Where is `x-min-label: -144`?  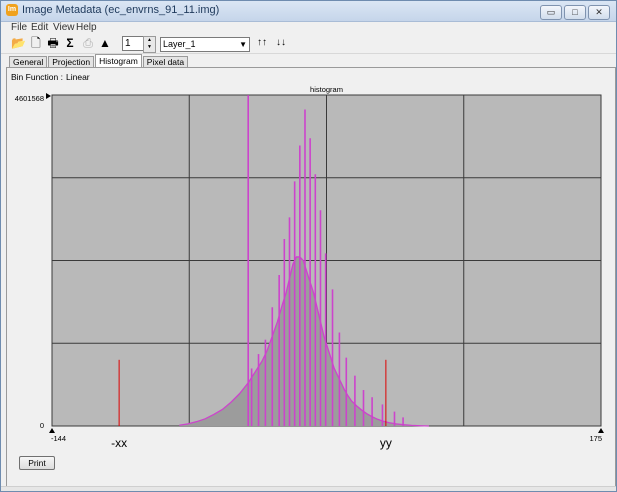
x-min-label: -144 is located at coordinates (58, 438).